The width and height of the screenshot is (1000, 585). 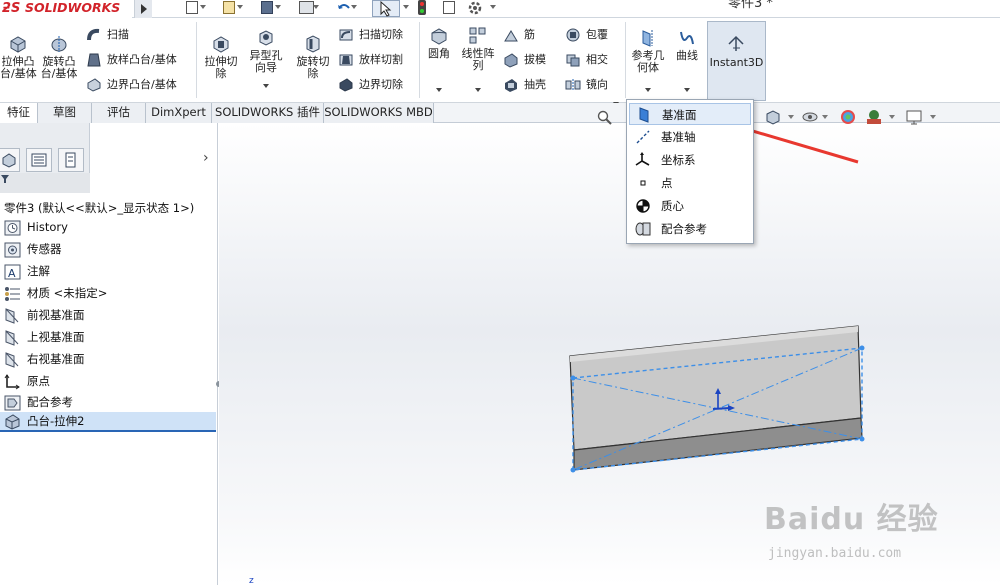 What do you see at coordinates (648, 60) in the screenshot?
I see `reference-geometry-button: 参考几 何体` at bounding box center [648, 60].